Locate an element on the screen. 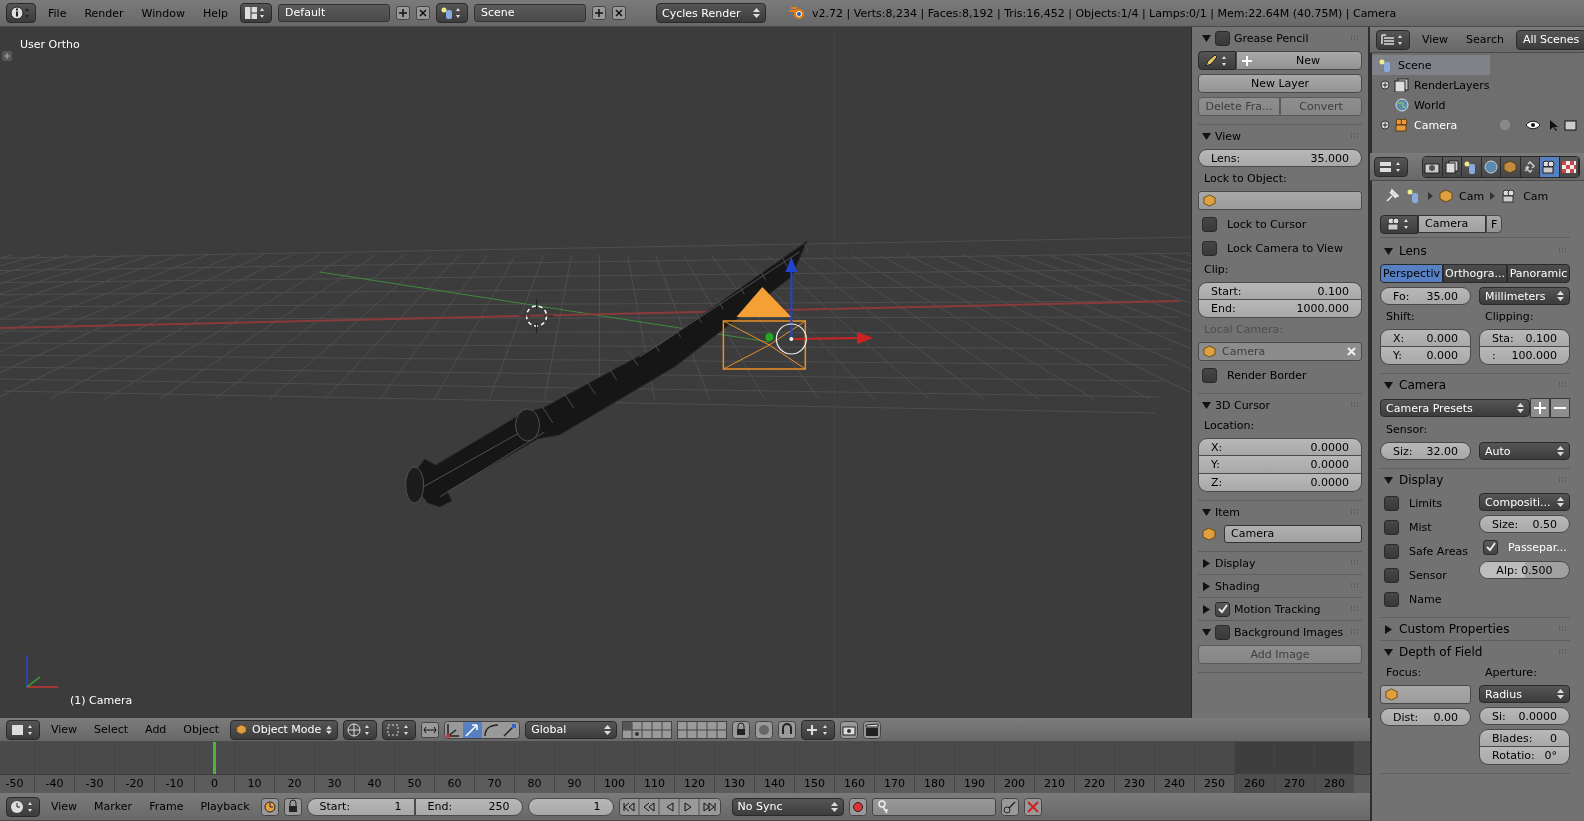  number-field: Start: 0.100 is located at coordinates (1280, 291).